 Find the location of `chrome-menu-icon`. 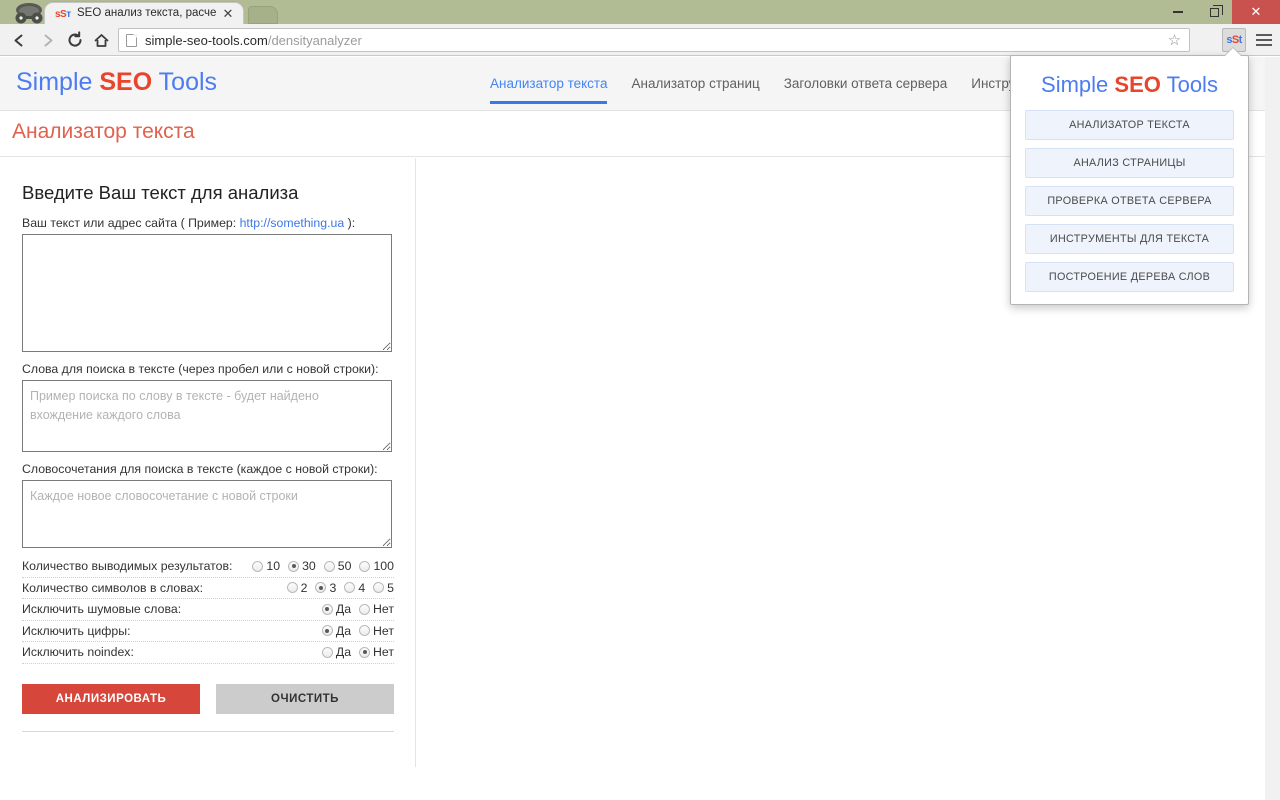

chrome-menu-icon is located at coordinates (1265, 40).